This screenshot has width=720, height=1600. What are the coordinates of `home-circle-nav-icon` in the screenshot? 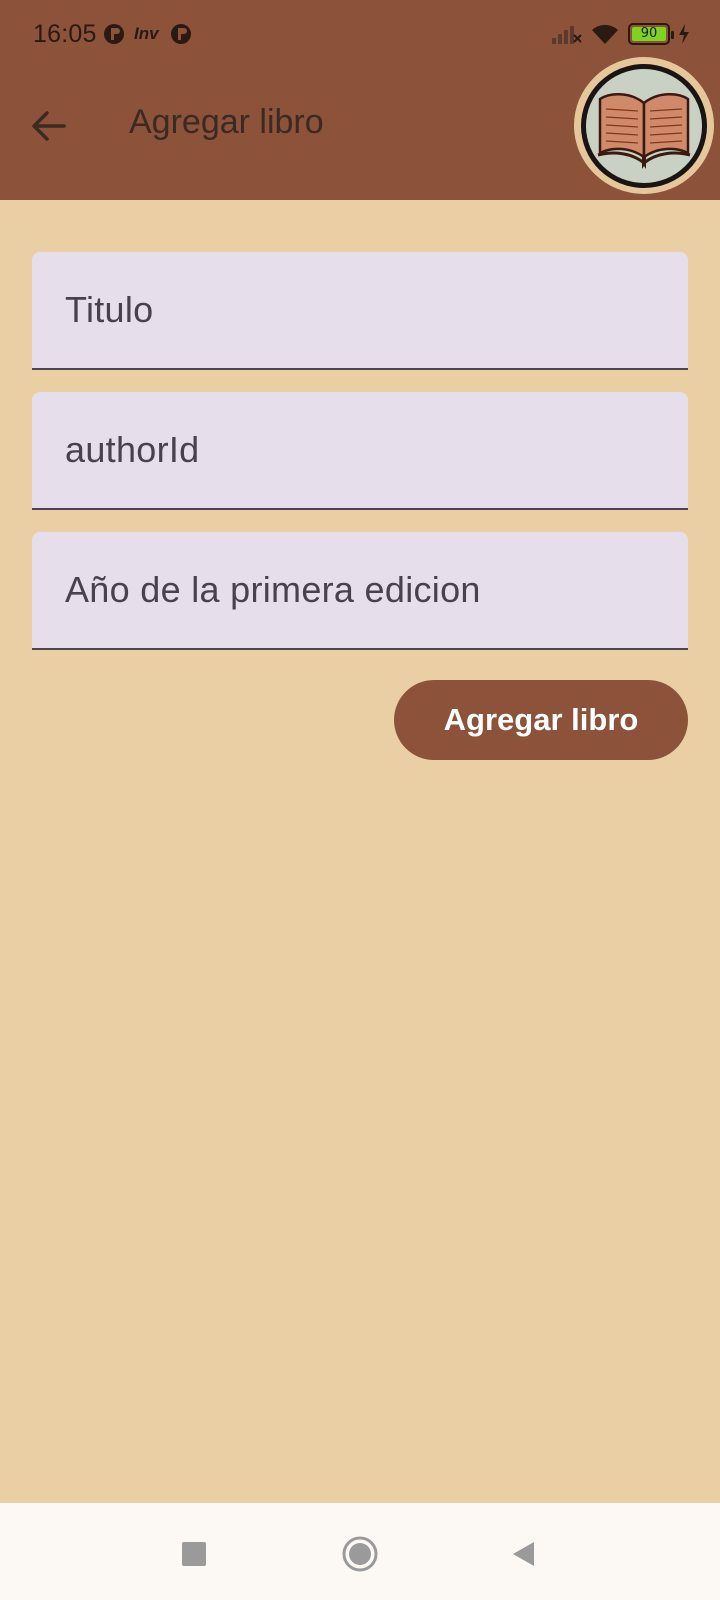 It's located at (360, 1554).